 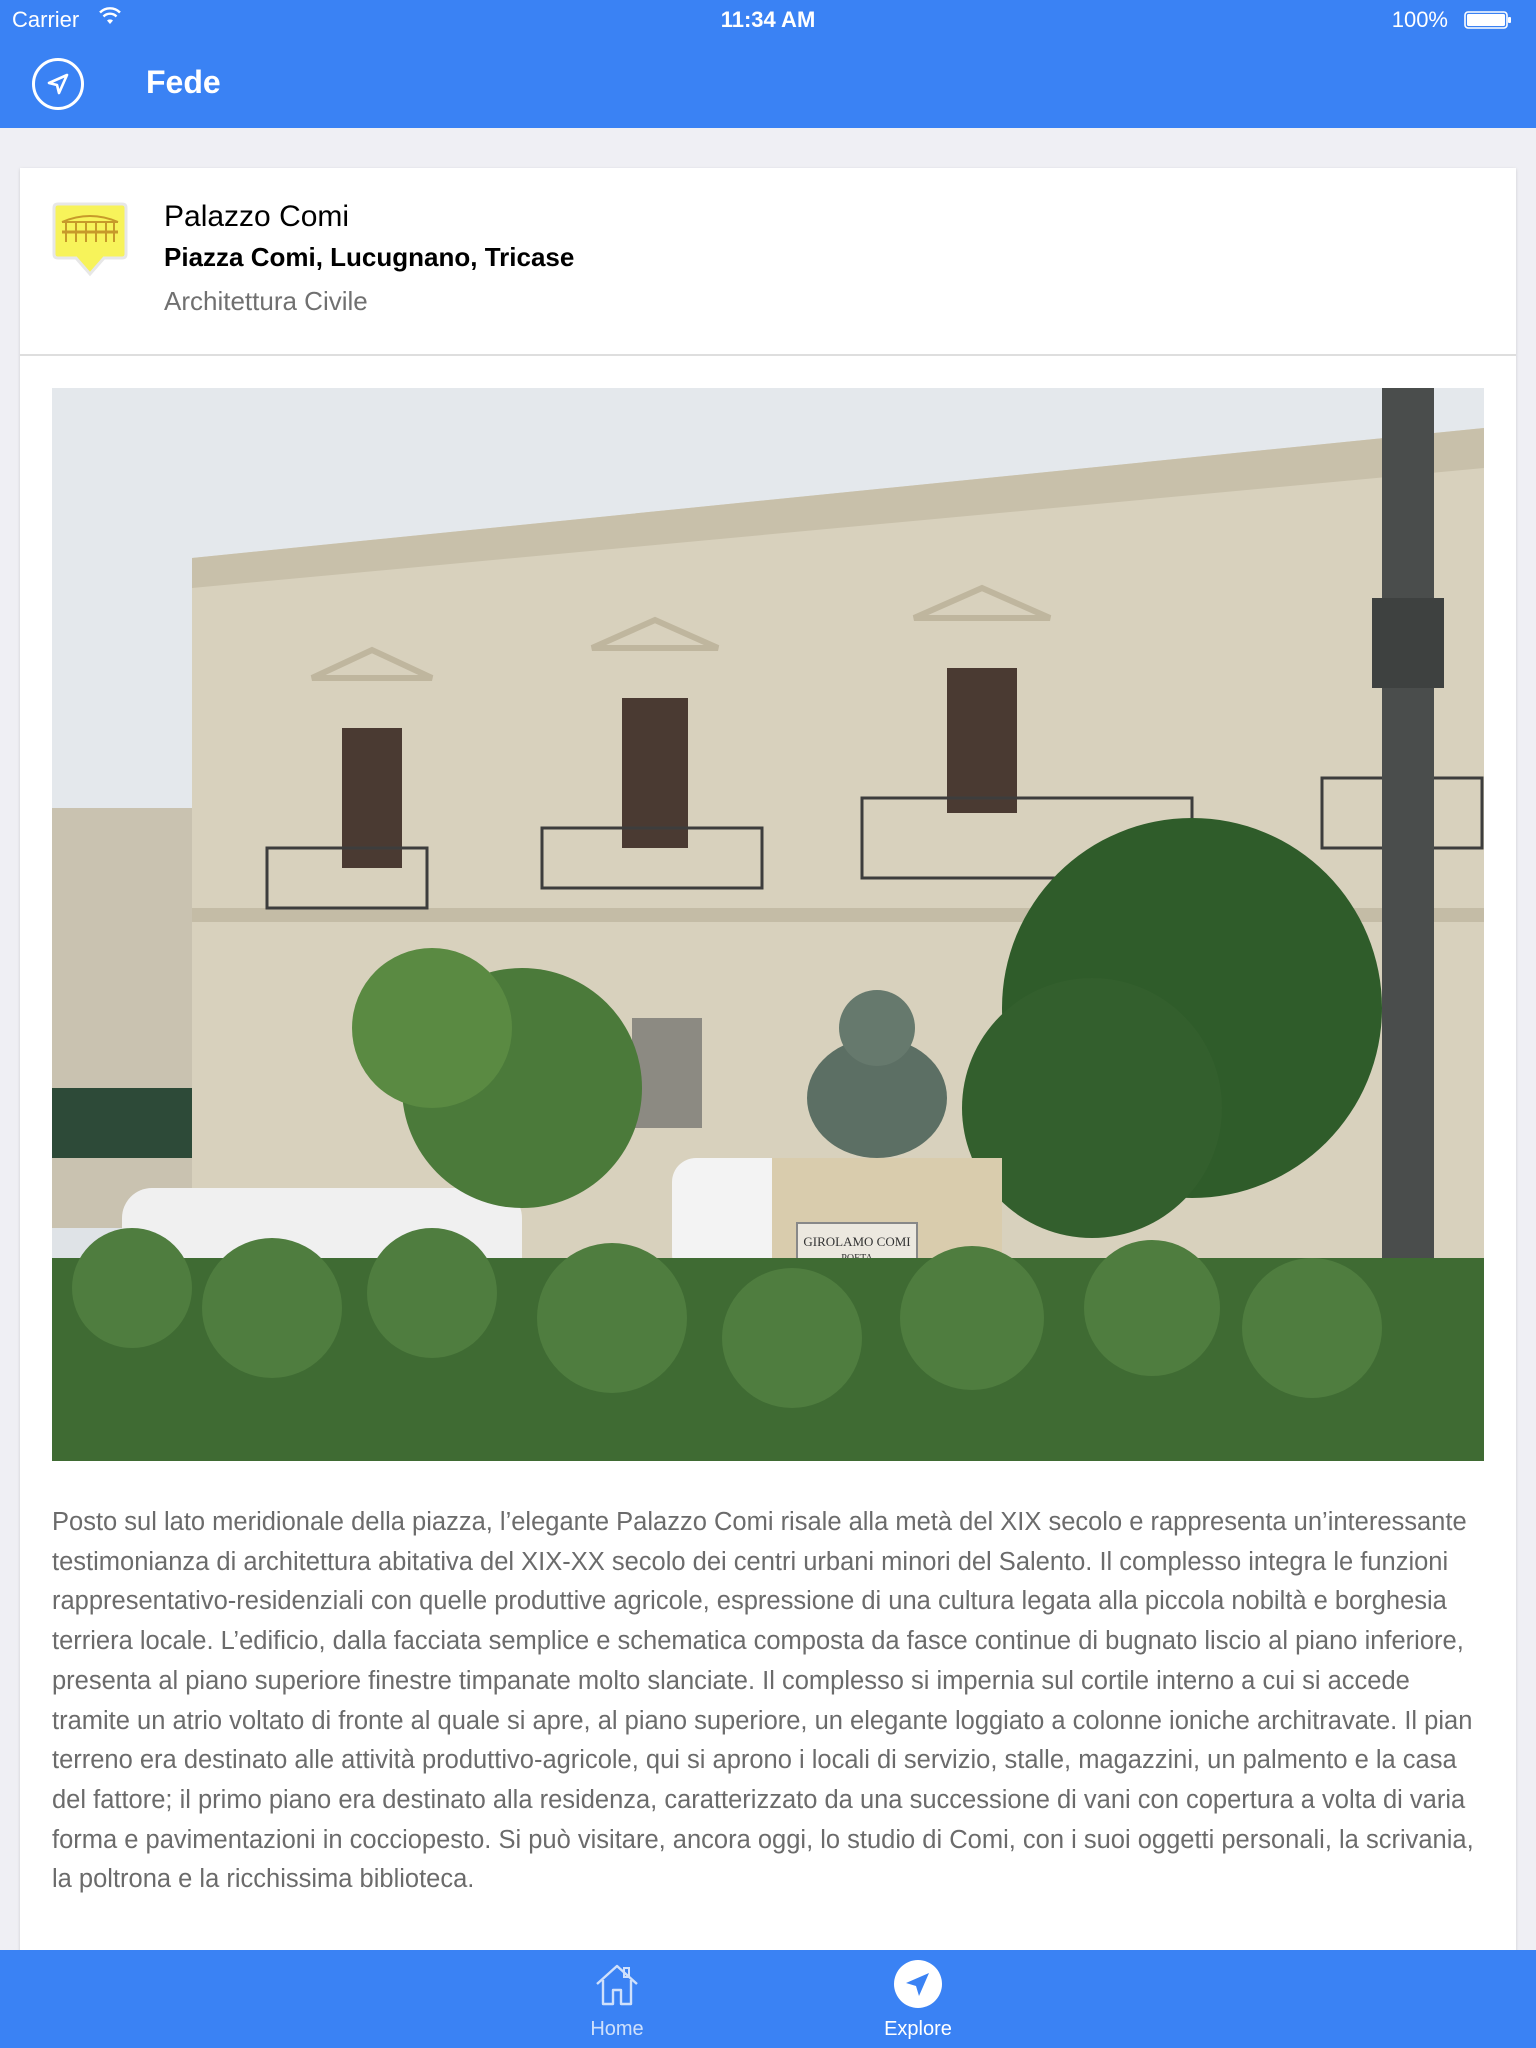 What do you see at coordinates (58, 84) in the screenshot?
I see `location-arrow-icon` at bounding box center [58, 84].